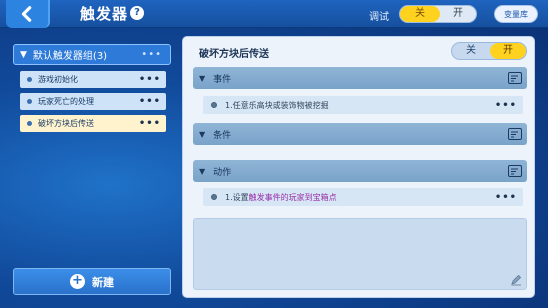 This screenshot has height=308, width=548. What do you see at coordinates (222, 135) in the screenshot?
I see `section-label: 条件` at bounding box center [222, 135].